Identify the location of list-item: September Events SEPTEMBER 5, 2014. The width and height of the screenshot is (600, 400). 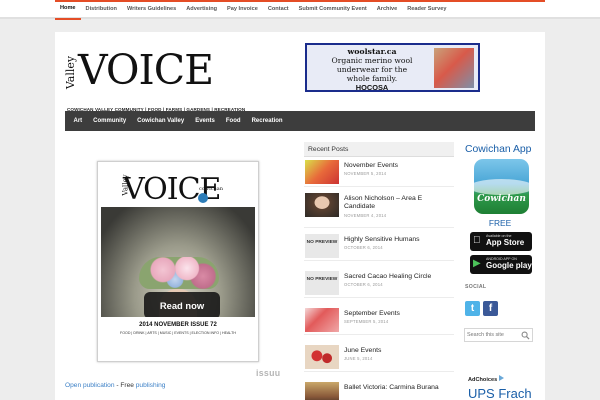
(379, 320).